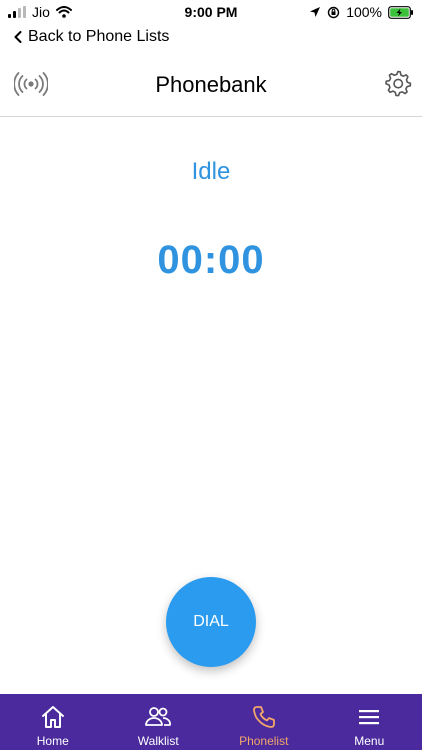 The width and height of the screenshot is (422, 750). I want to click on nav-item-home: Home, so click(53, 722).